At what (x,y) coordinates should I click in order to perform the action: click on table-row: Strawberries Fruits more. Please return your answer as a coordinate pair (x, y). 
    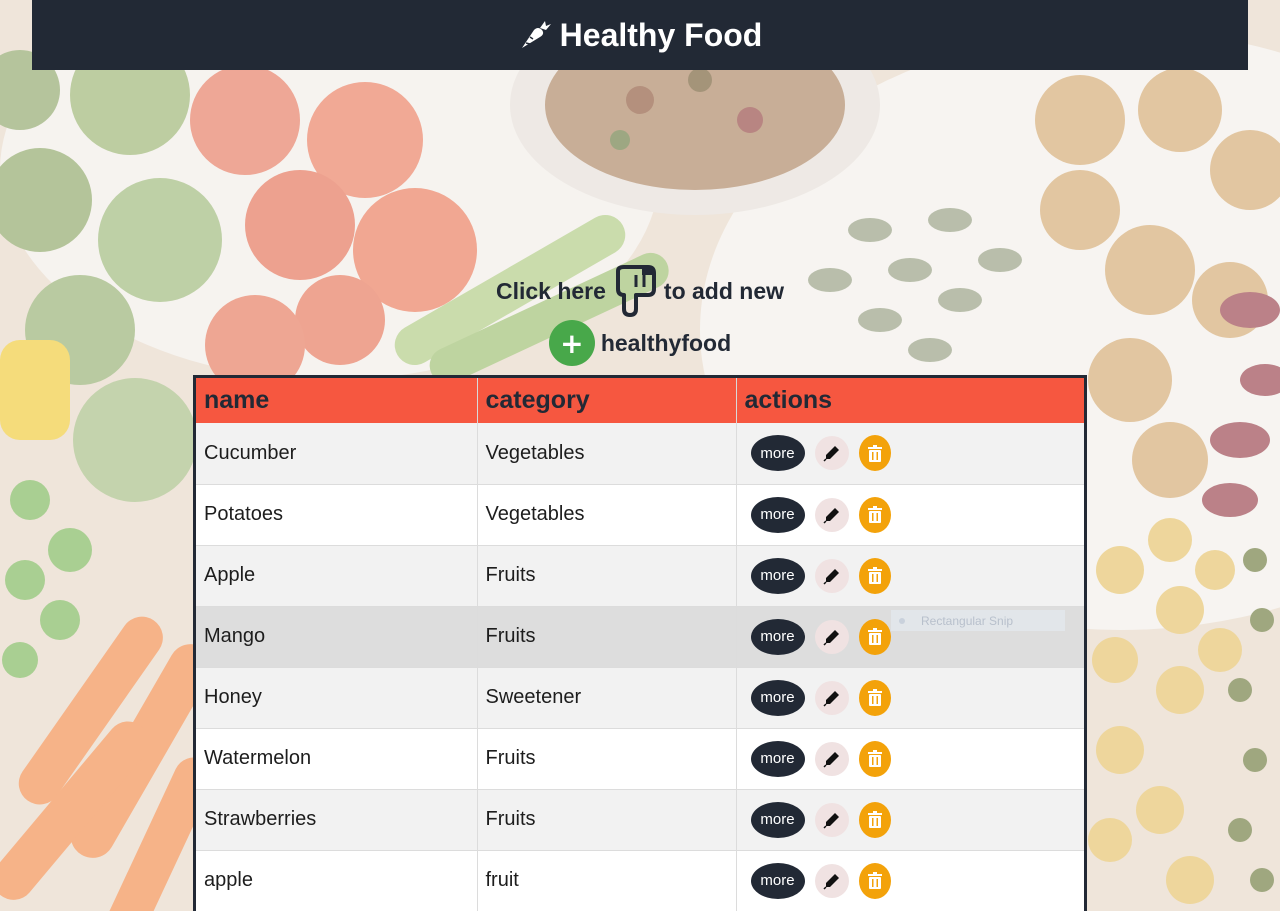
    Looking at the image, I should click on (640, 820).